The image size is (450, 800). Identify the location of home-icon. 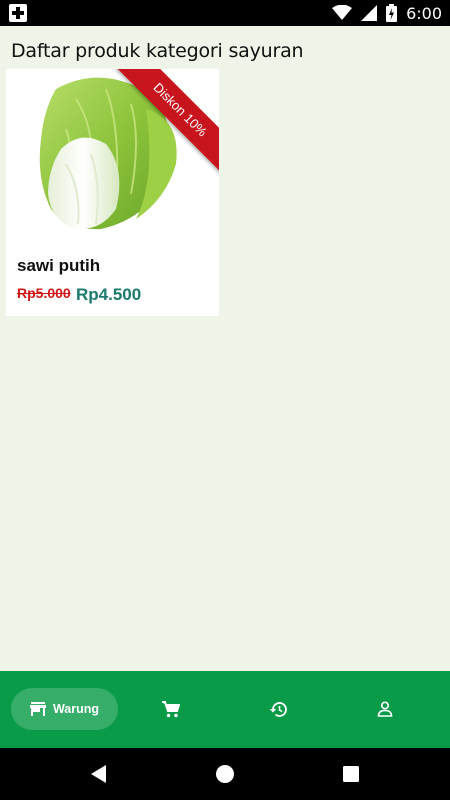
(225, 774).